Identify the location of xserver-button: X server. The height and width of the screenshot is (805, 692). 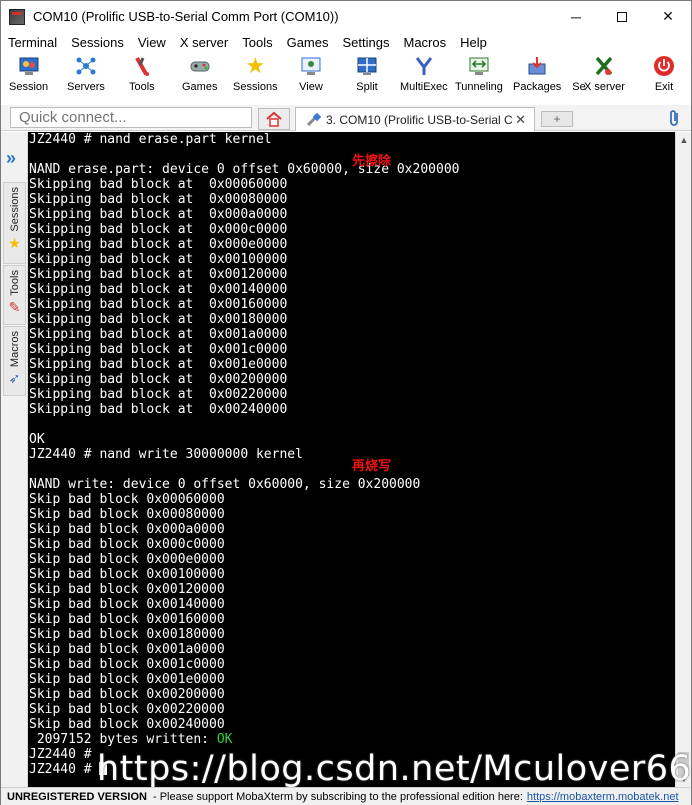
(604, 77).